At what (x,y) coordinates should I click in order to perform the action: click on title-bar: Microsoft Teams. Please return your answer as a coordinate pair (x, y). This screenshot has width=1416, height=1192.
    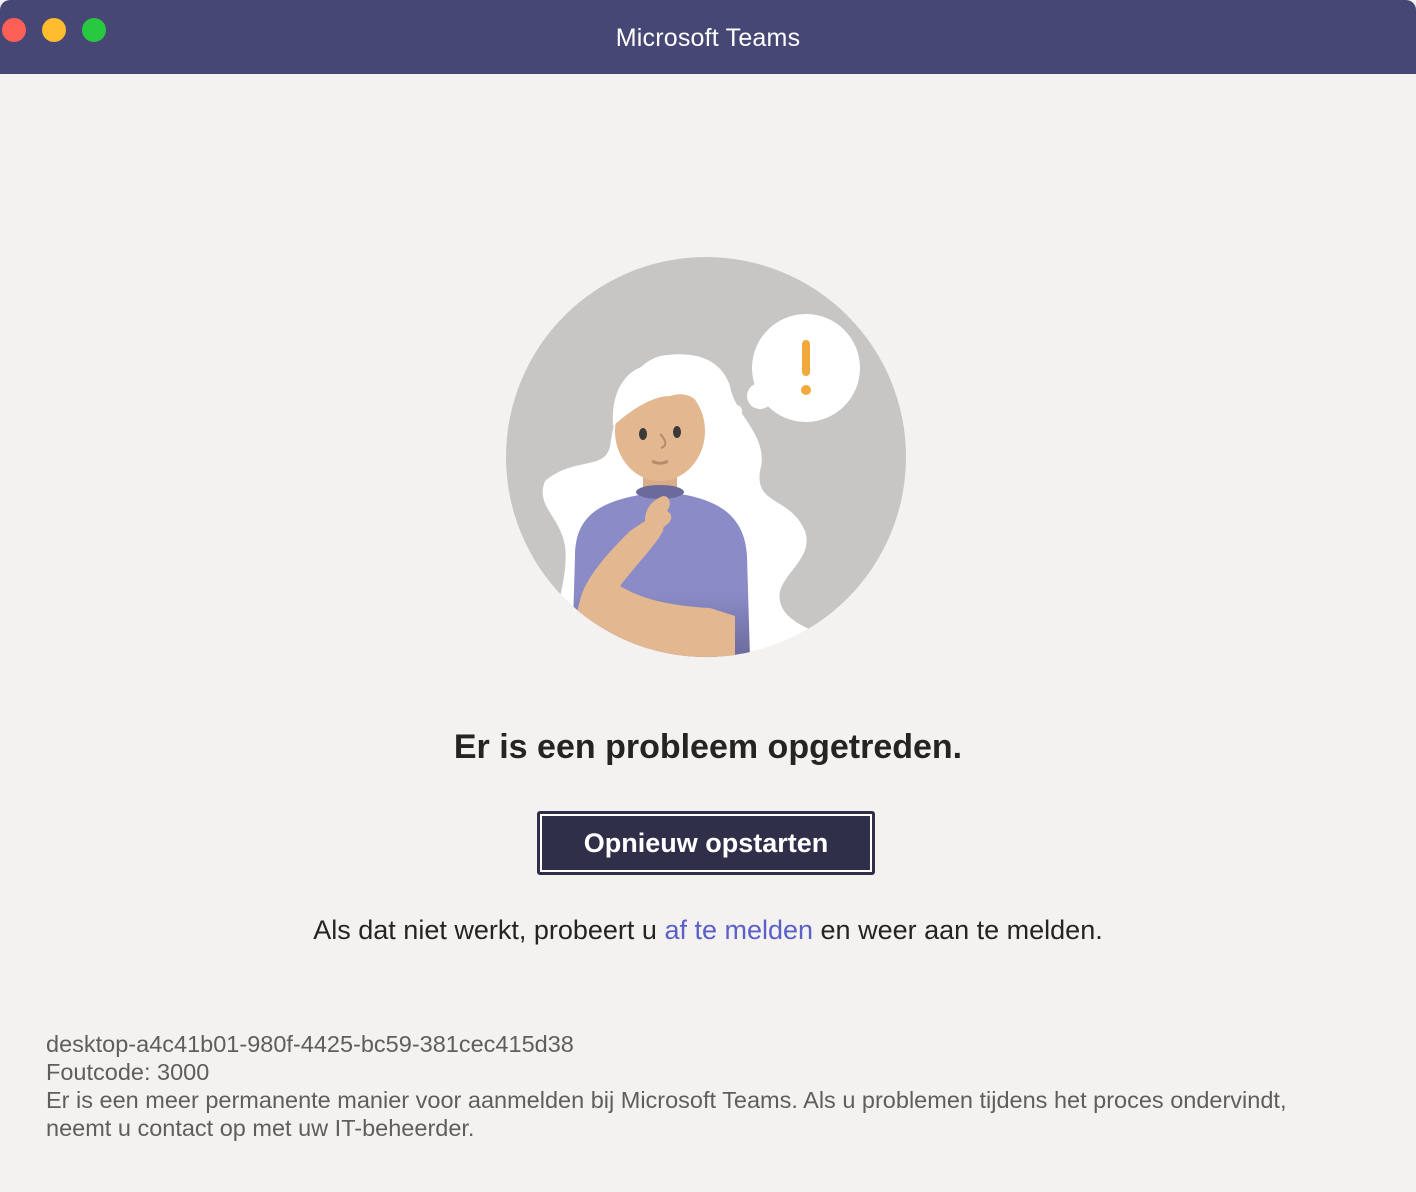
    Looking at the image, I should click on (708, 37).